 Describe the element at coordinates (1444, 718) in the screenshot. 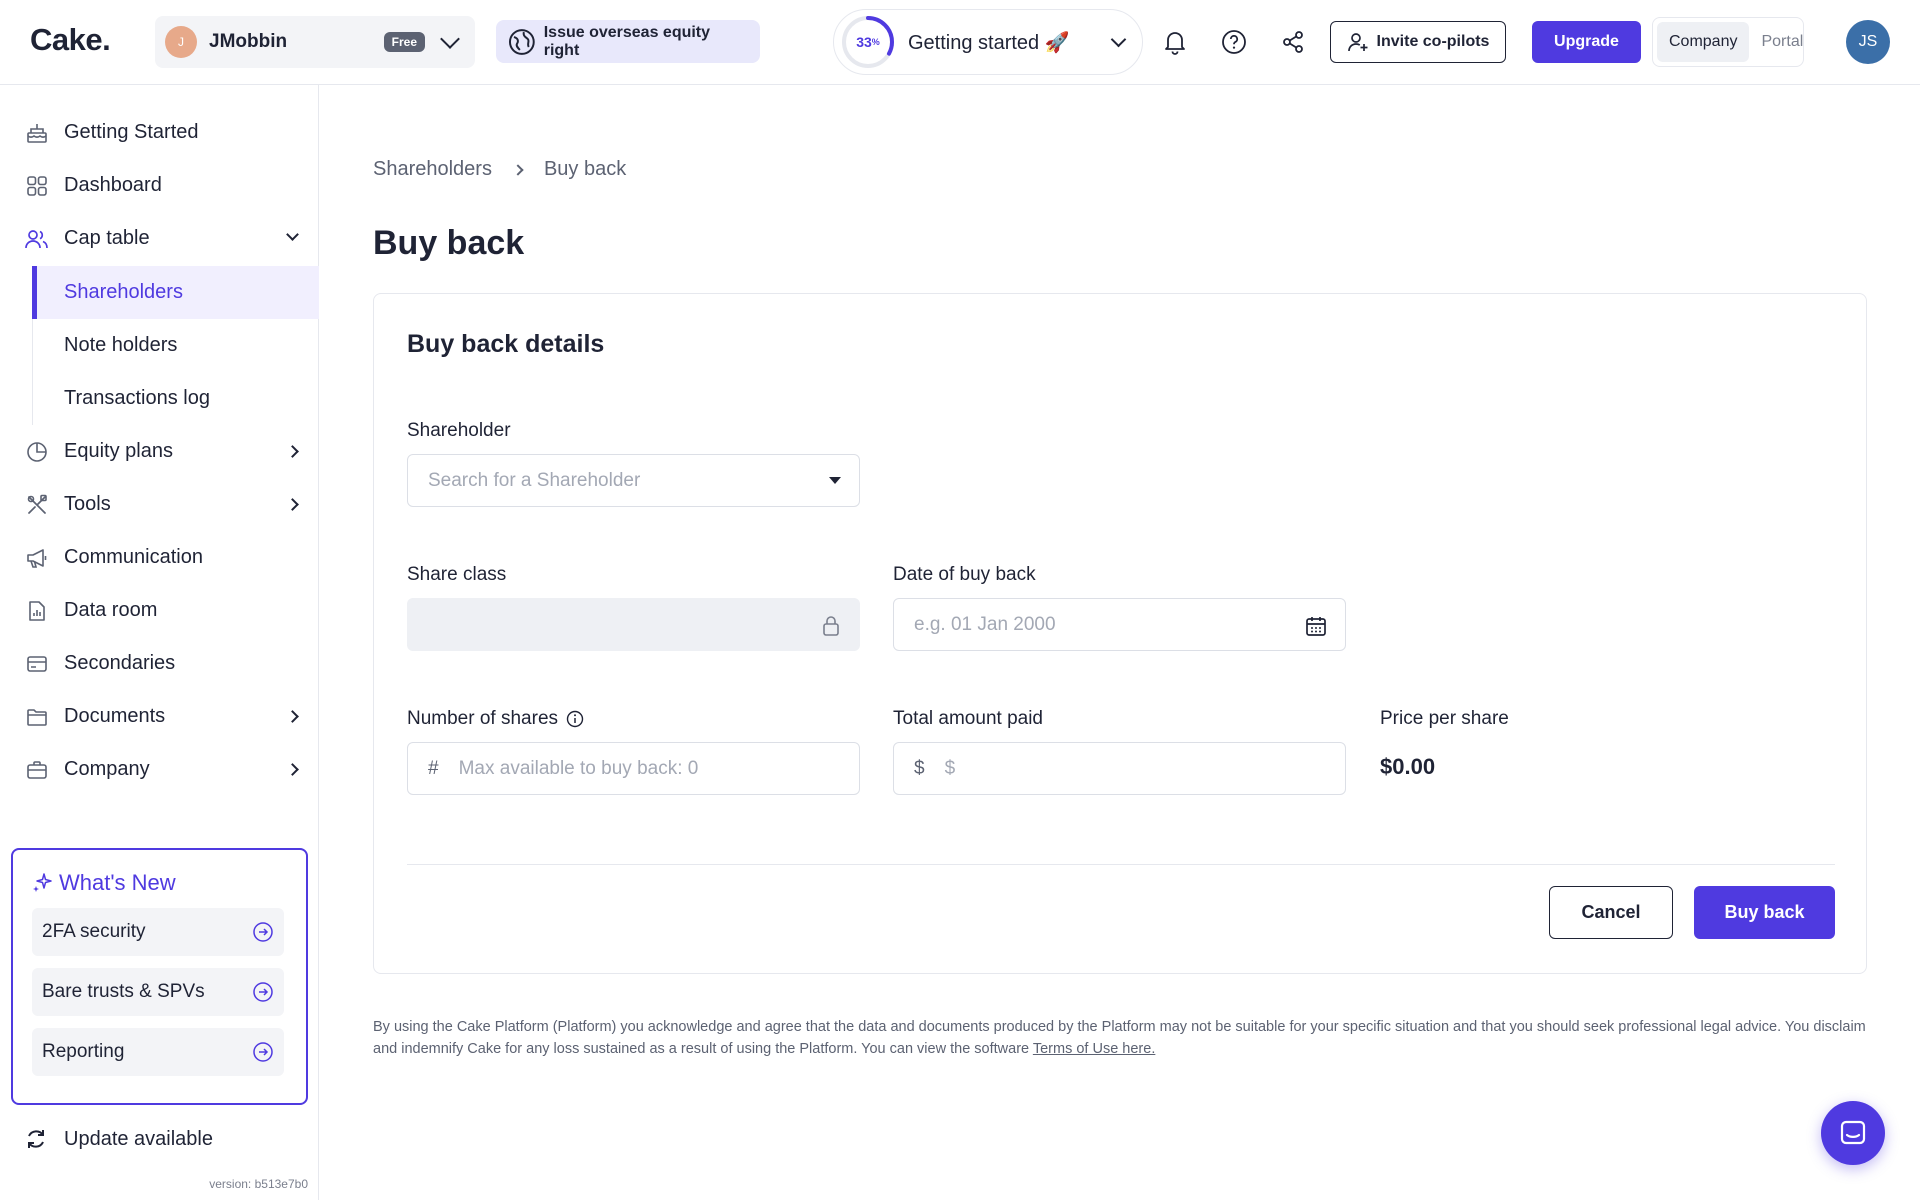

I see `price-per-share-label: Price per share` at that location.